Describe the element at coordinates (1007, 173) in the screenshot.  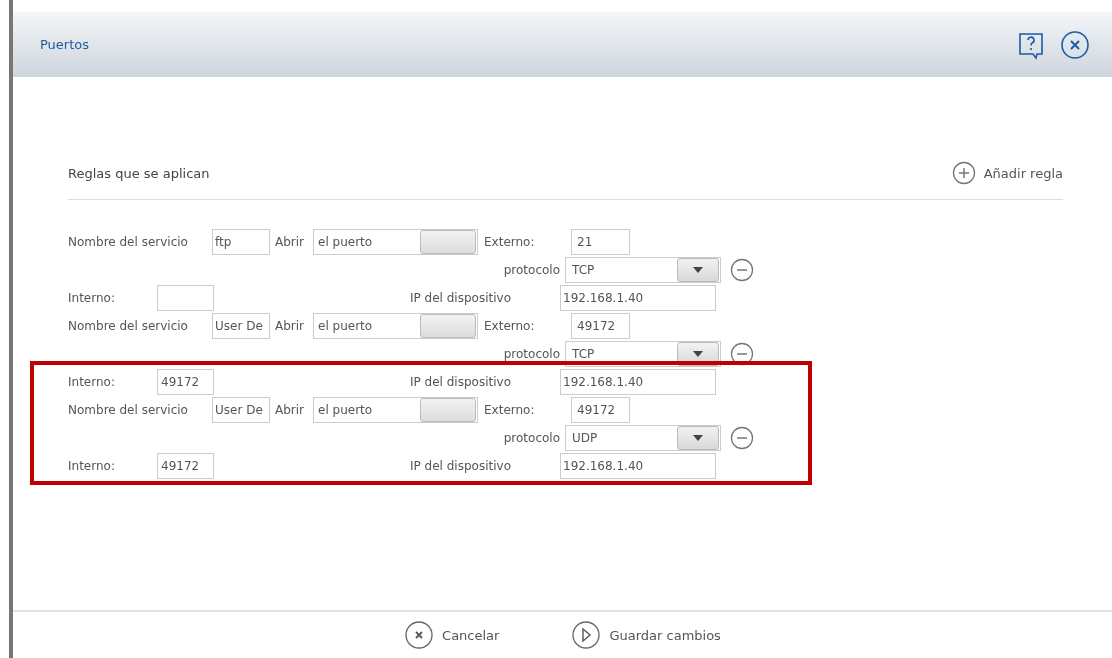
I see `add-rule-button: Añadir regla` at that location.